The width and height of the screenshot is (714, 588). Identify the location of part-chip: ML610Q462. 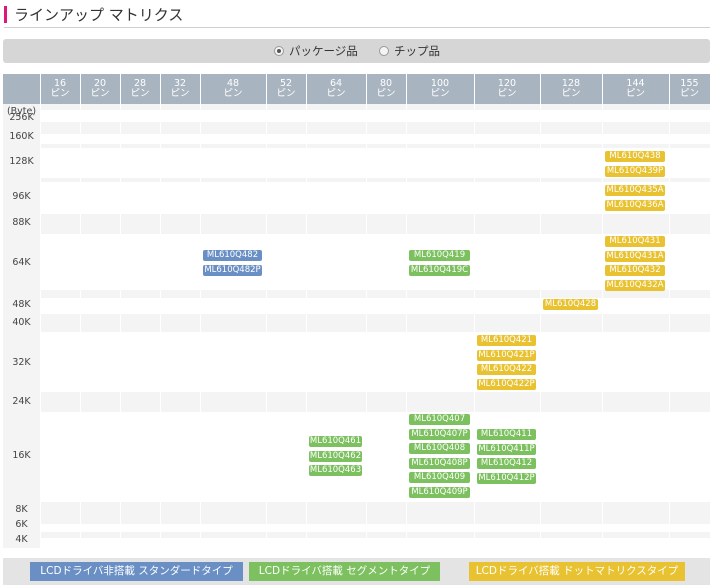
(335, 456).